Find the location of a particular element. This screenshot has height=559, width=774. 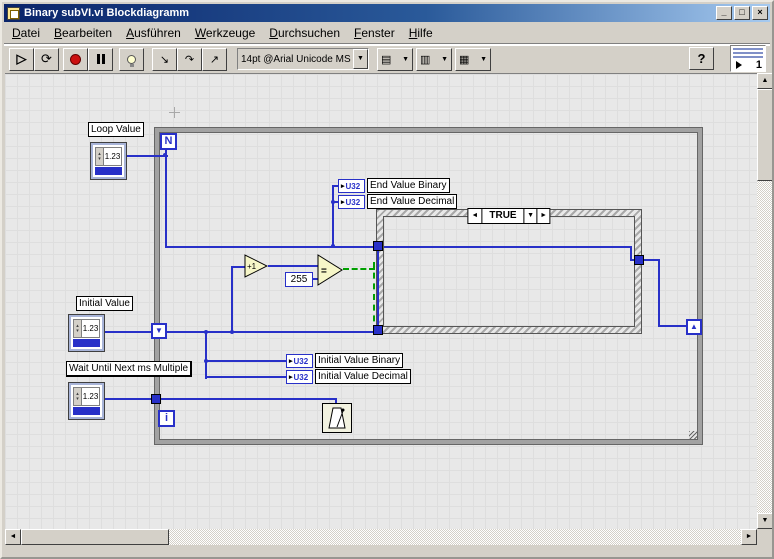

wire-to-wait-function is located at coordinates (249, 399).